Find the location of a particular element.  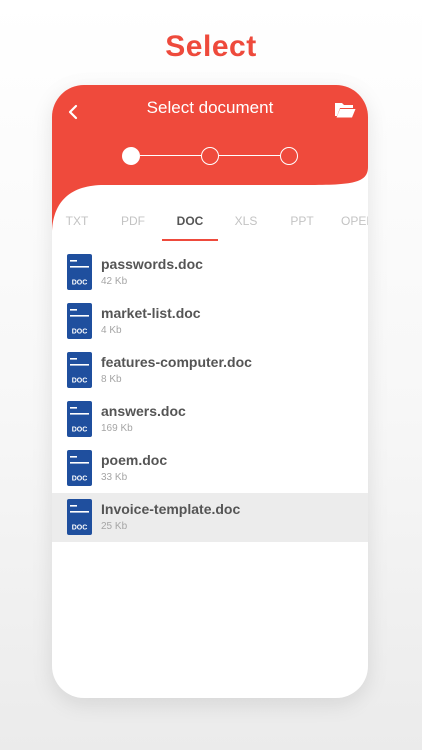

step-3-dot is located at coordinates (289, 156).